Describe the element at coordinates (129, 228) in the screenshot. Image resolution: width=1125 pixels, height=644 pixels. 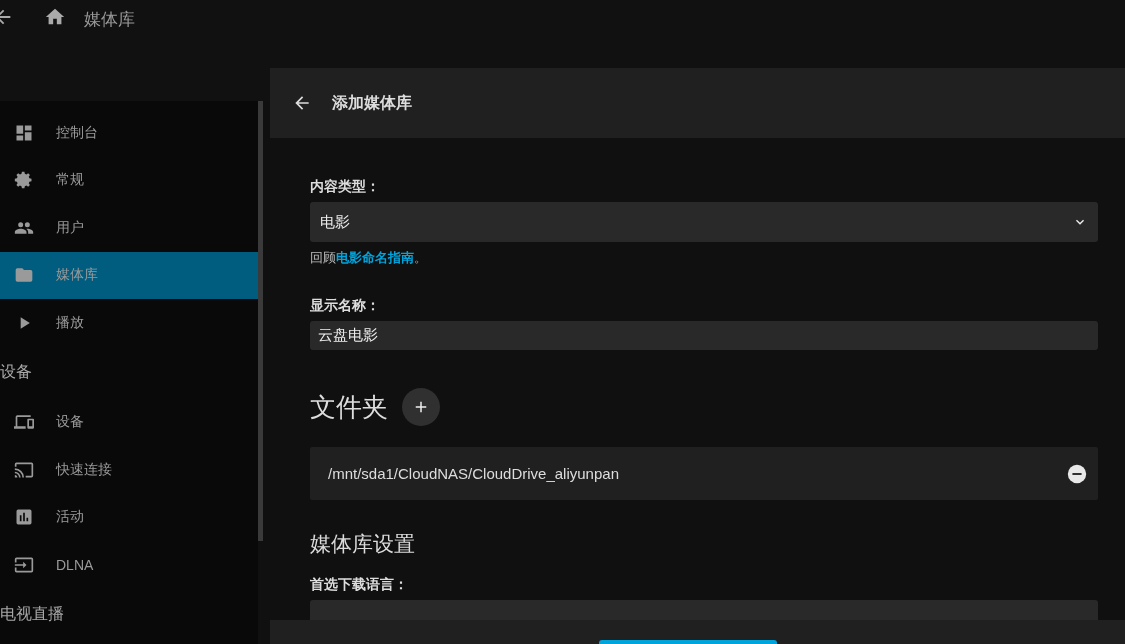
I see `sidebar-item: 用户` at that location.